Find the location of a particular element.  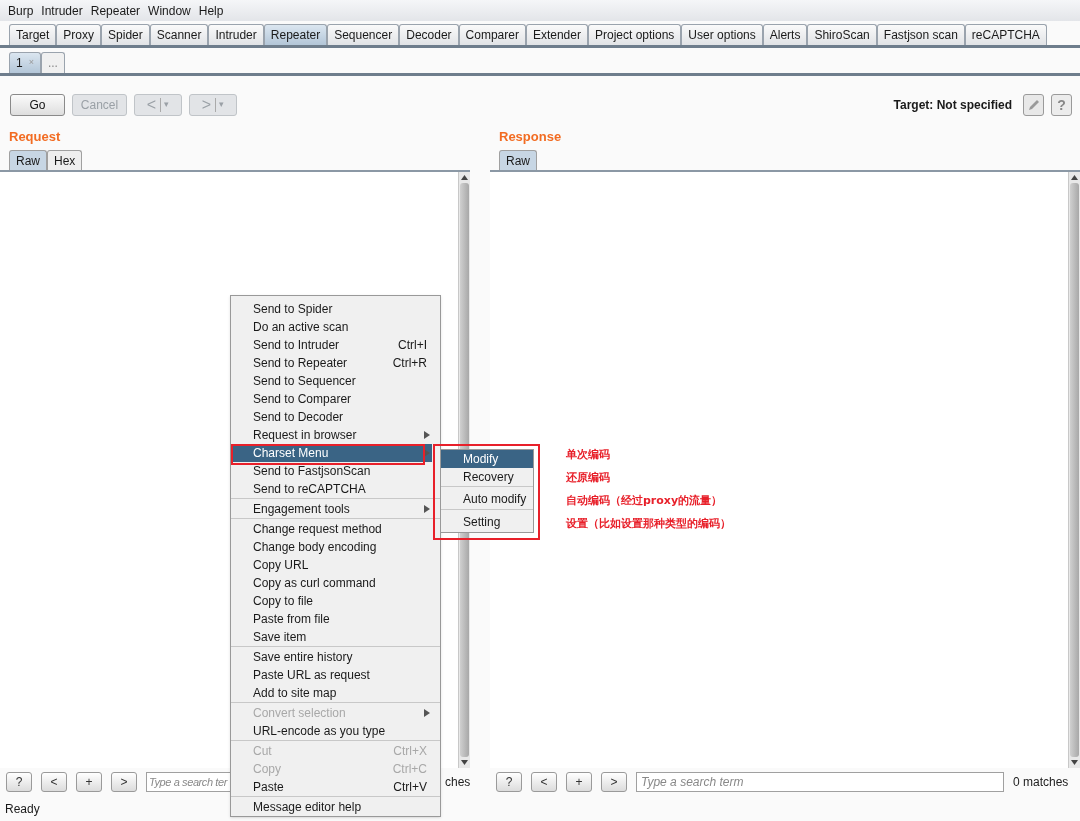

scrollbar-thumb is located at coordinates (1074, 470).